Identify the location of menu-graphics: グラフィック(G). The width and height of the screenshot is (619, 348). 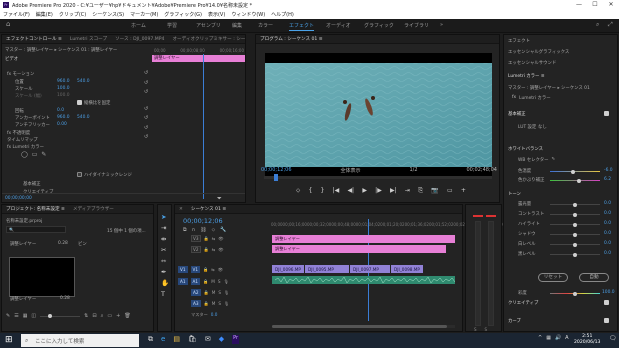
(183, 14).